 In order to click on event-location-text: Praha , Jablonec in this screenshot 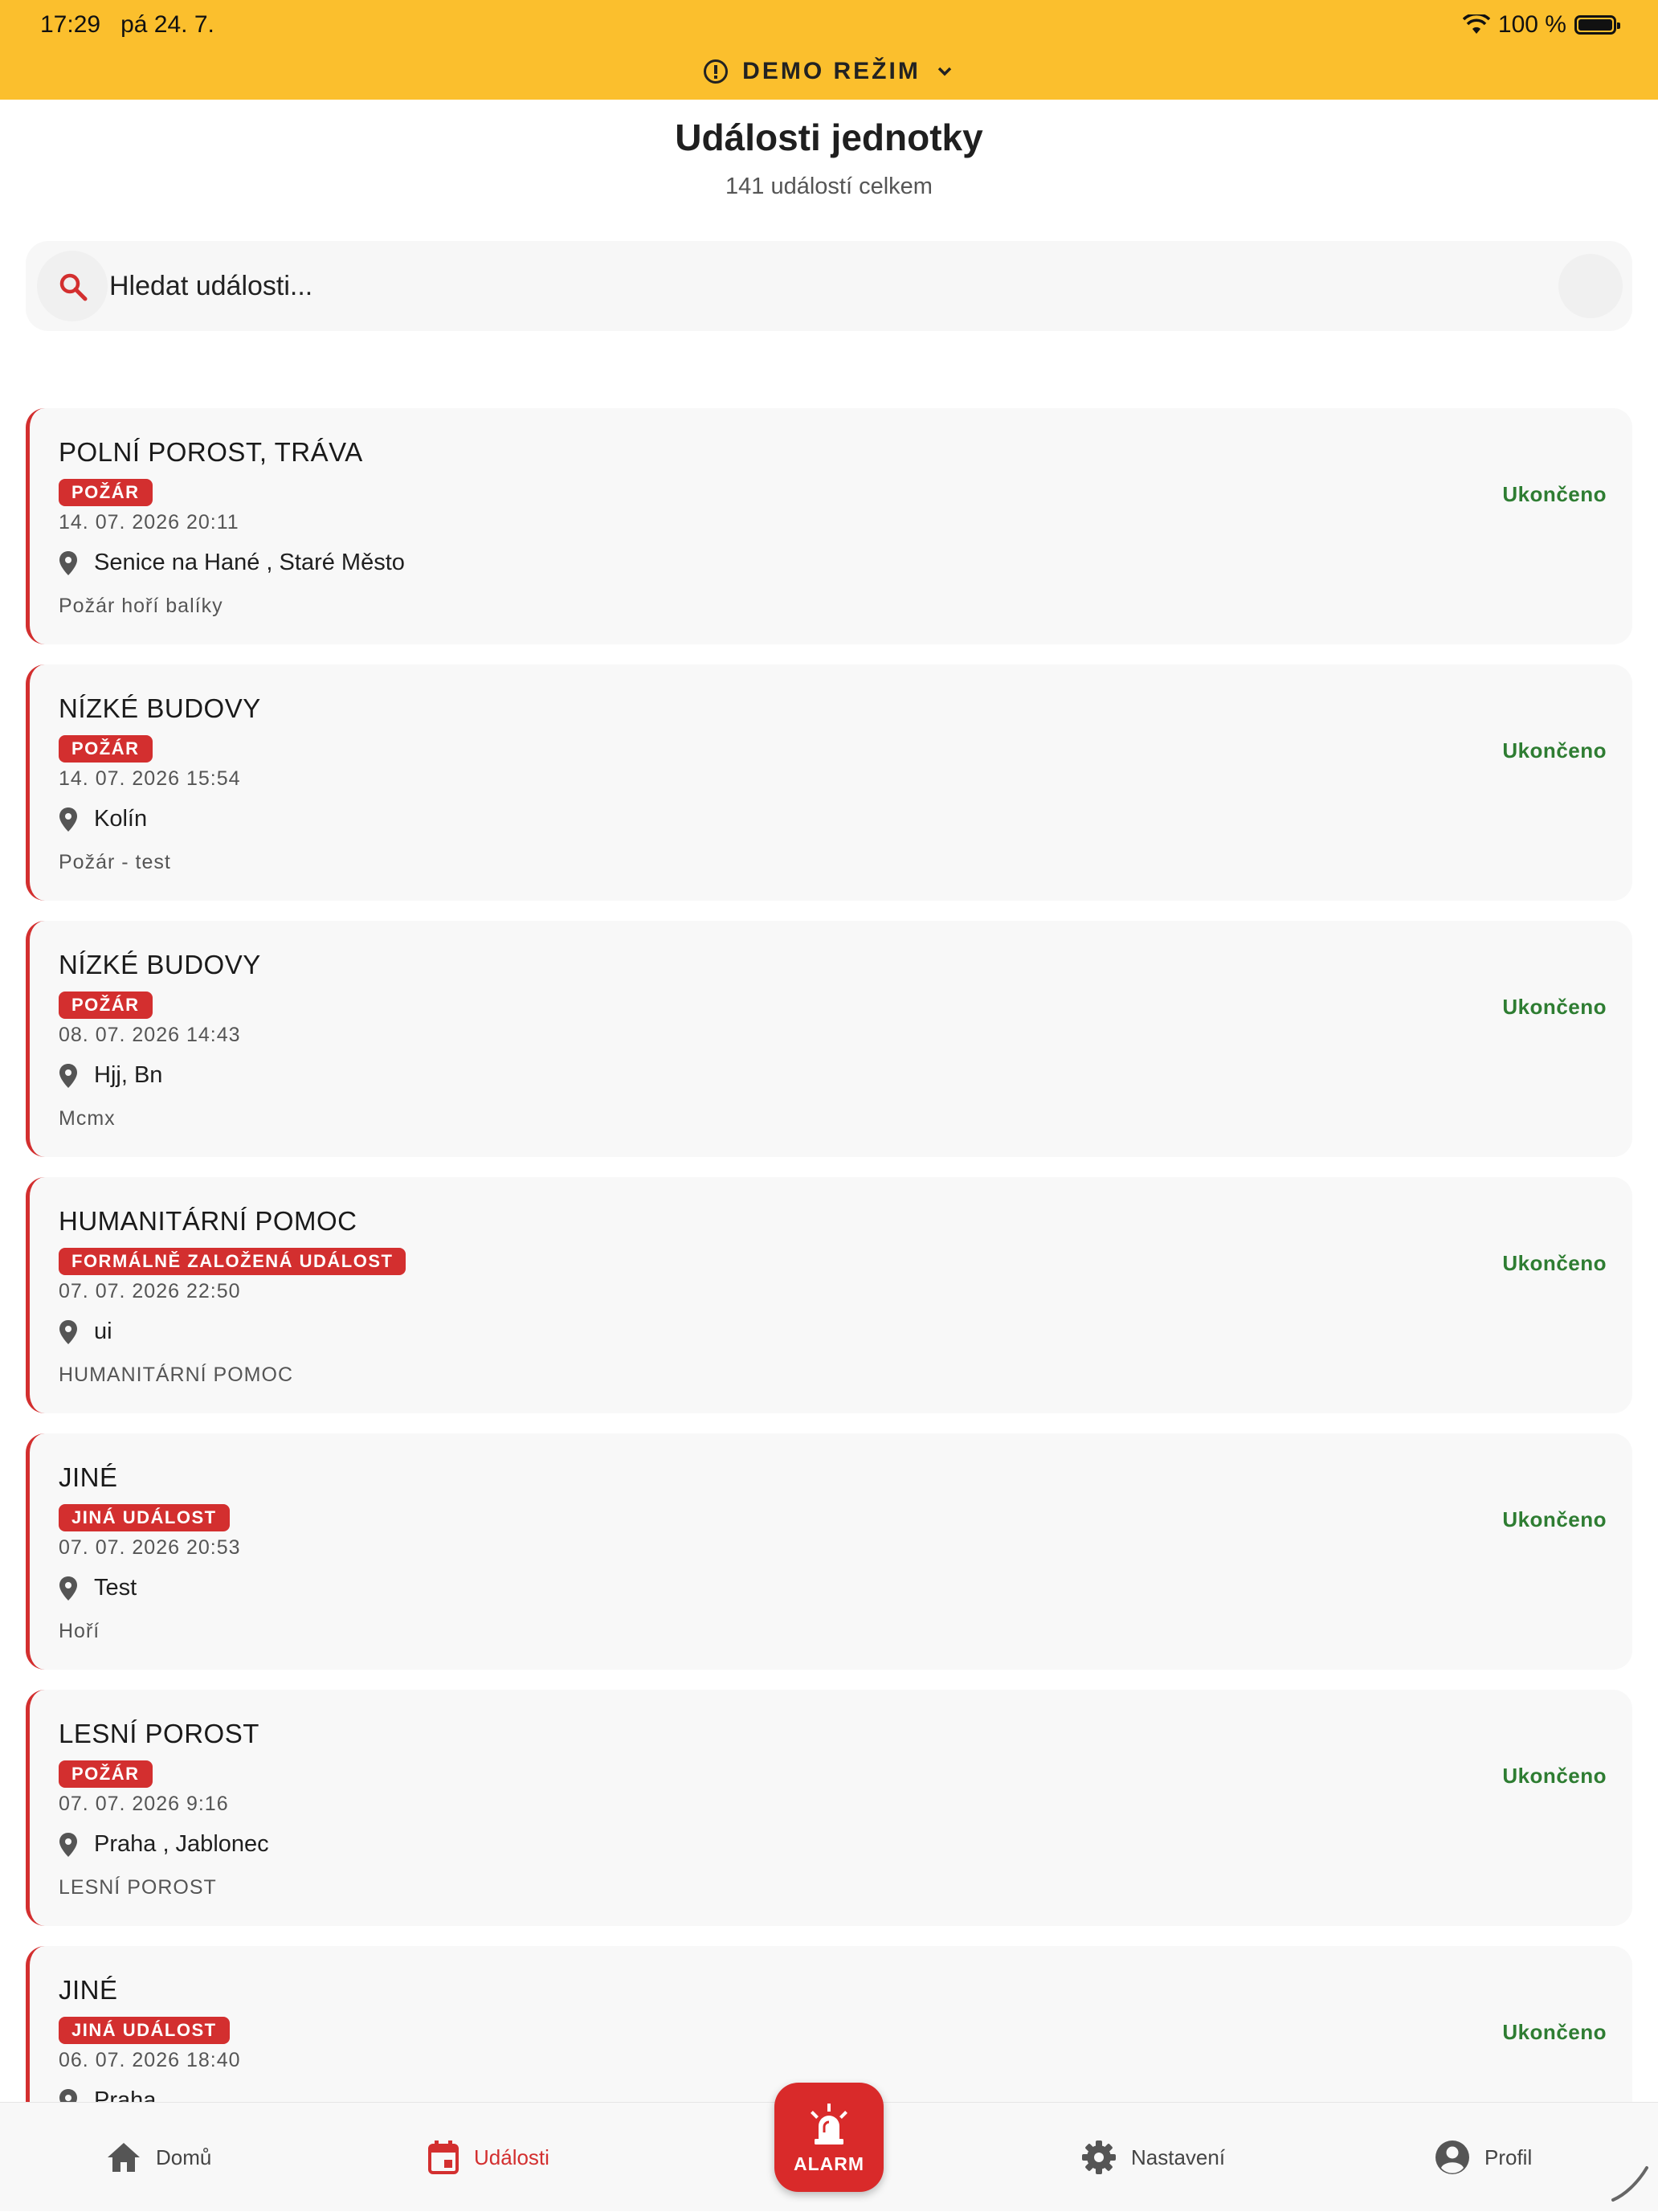, I will do `click(181, 1844)`.